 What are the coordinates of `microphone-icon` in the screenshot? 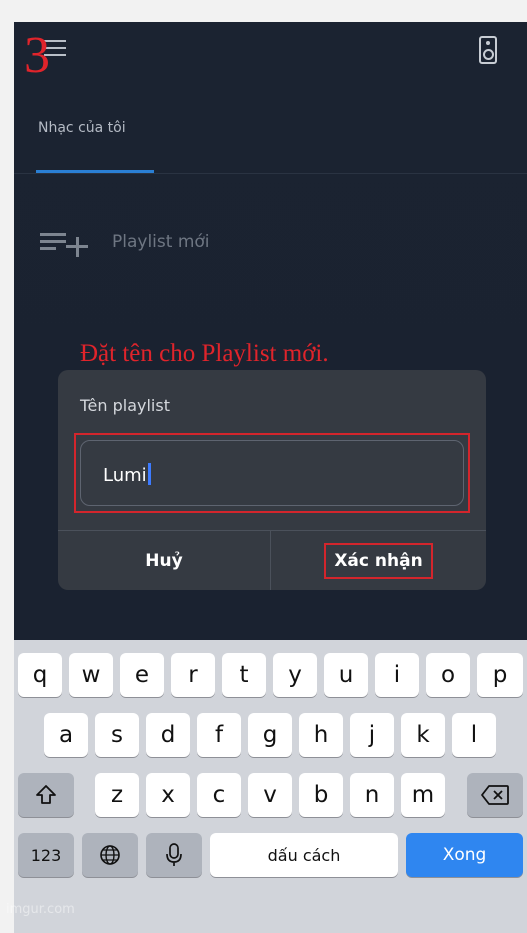 It's located at (174, 854).